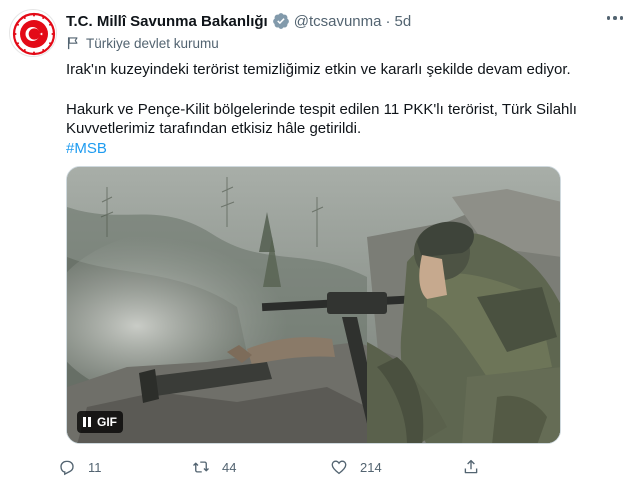  Describe the element at coordinates (152, 43) in the screenshot. I see `government-label-text: Türkiye devlet kurumu` at that location.